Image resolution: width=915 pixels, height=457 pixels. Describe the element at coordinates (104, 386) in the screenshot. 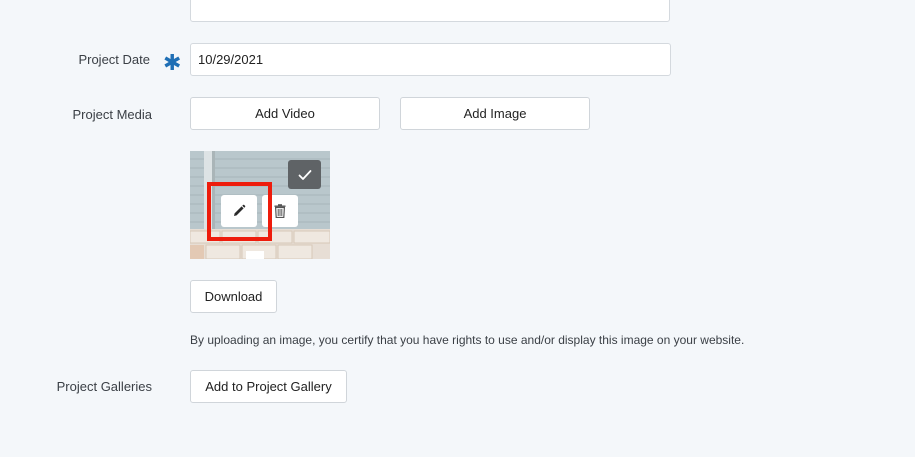

I see `project-galleries-label: Project Galleries` at that location.